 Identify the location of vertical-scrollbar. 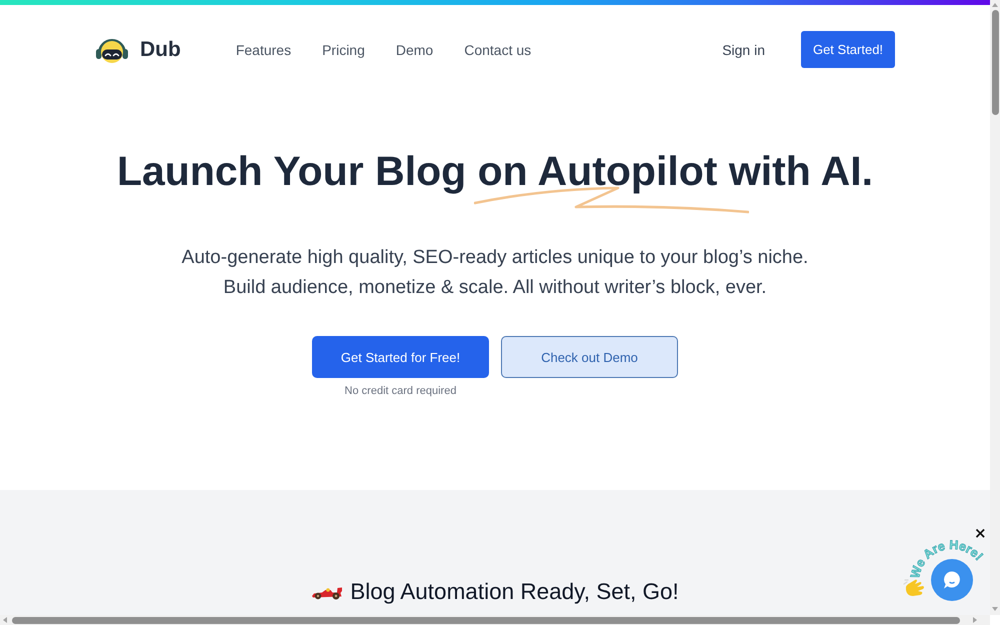
(995, 307).